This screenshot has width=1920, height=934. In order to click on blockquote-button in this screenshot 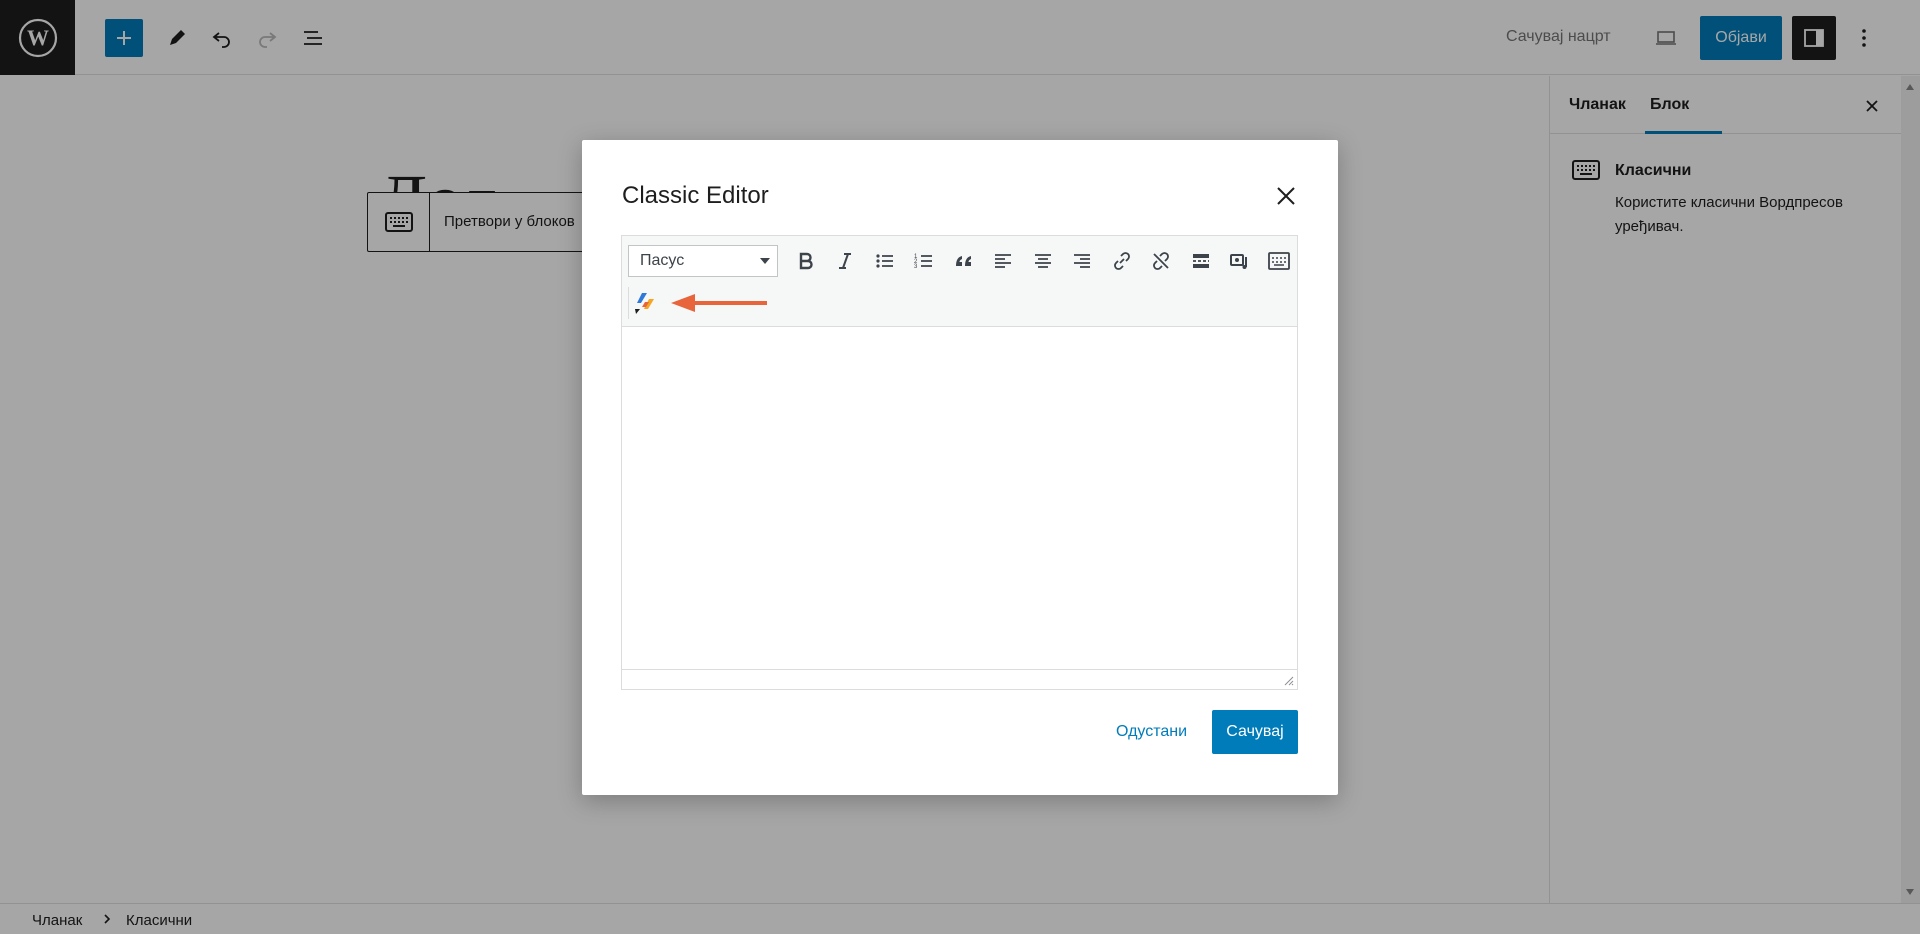, I will do `click(964, 261)`.